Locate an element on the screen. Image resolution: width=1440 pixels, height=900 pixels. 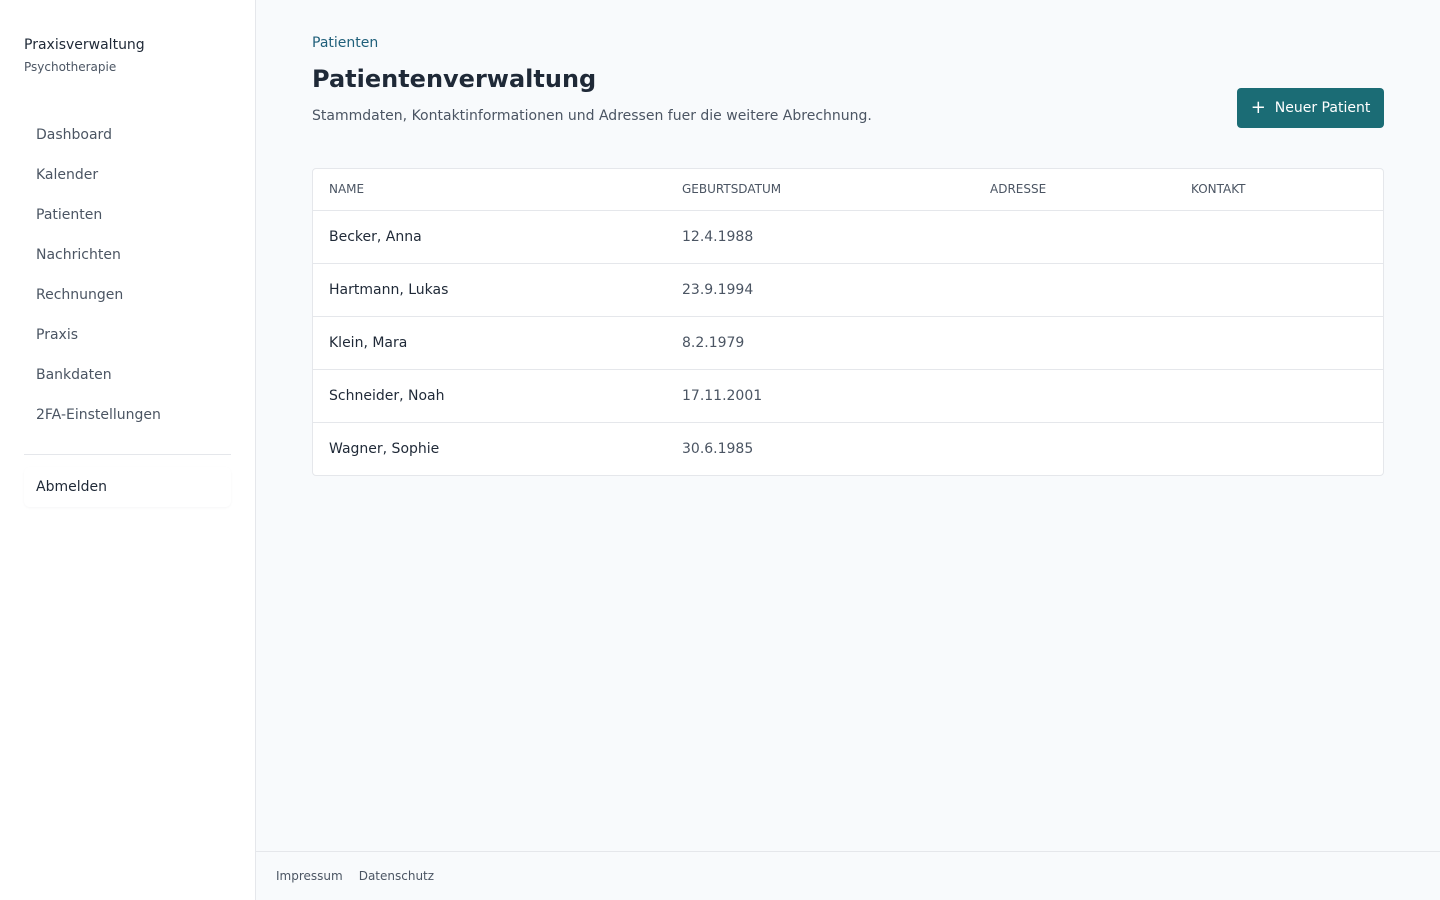
sidebar-item-dashboard: Dashboard is located at coordinates (127, 135).